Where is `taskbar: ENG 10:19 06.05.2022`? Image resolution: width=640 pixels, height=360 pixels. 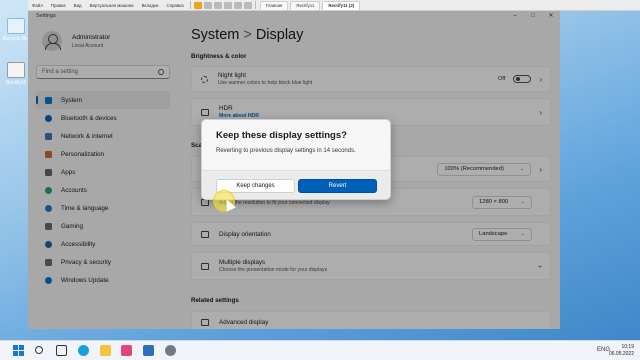
taskbar: ENG 10:19 06.05.2022 is located at coordinates (320, 350).